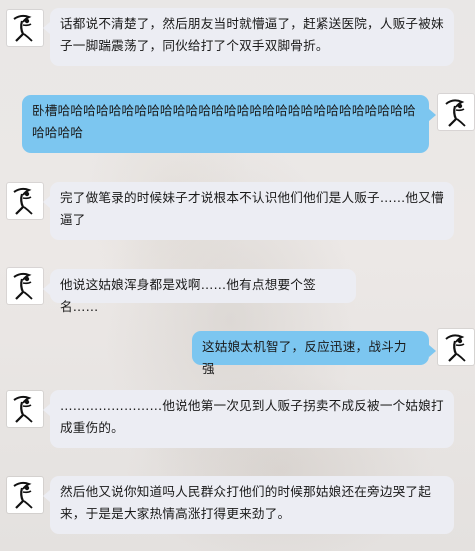 The height and width of the screenshot is (551, 475). I want to click on message-row: 这姑娘太机智了，反应迅速，战斗力强, so click(237, 352).